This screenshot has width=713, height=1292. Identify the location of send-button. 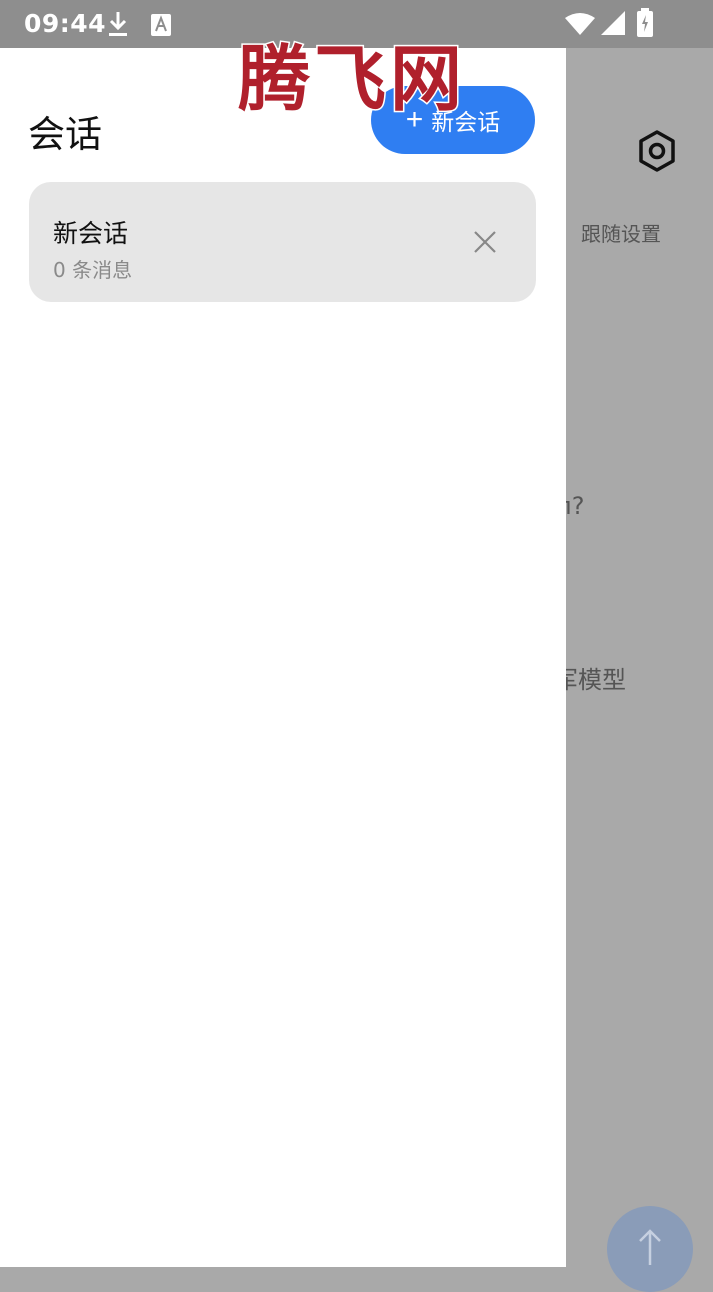
(650, 1249).